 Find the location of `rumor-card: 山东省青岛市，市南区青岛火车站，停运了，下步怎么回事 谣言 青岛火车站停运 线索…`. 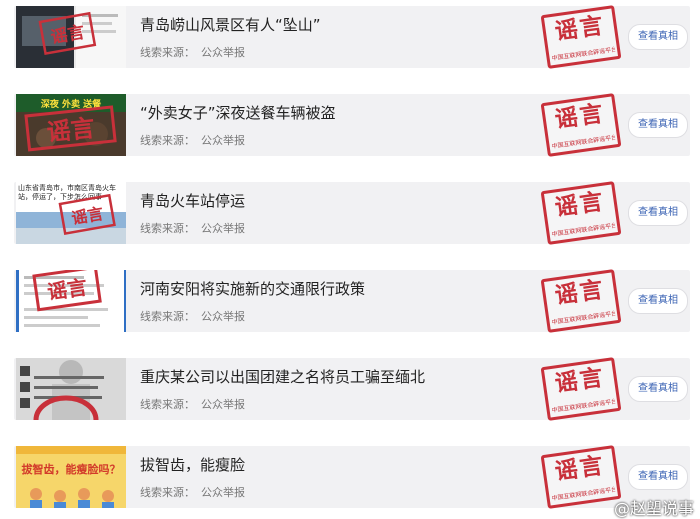

rumor-card: 山东省青岛市，市南区青岛火车站，停运了，下步怎么回事 谣言 青岛火车站停运 线索… is located at coordinates (352, 213).